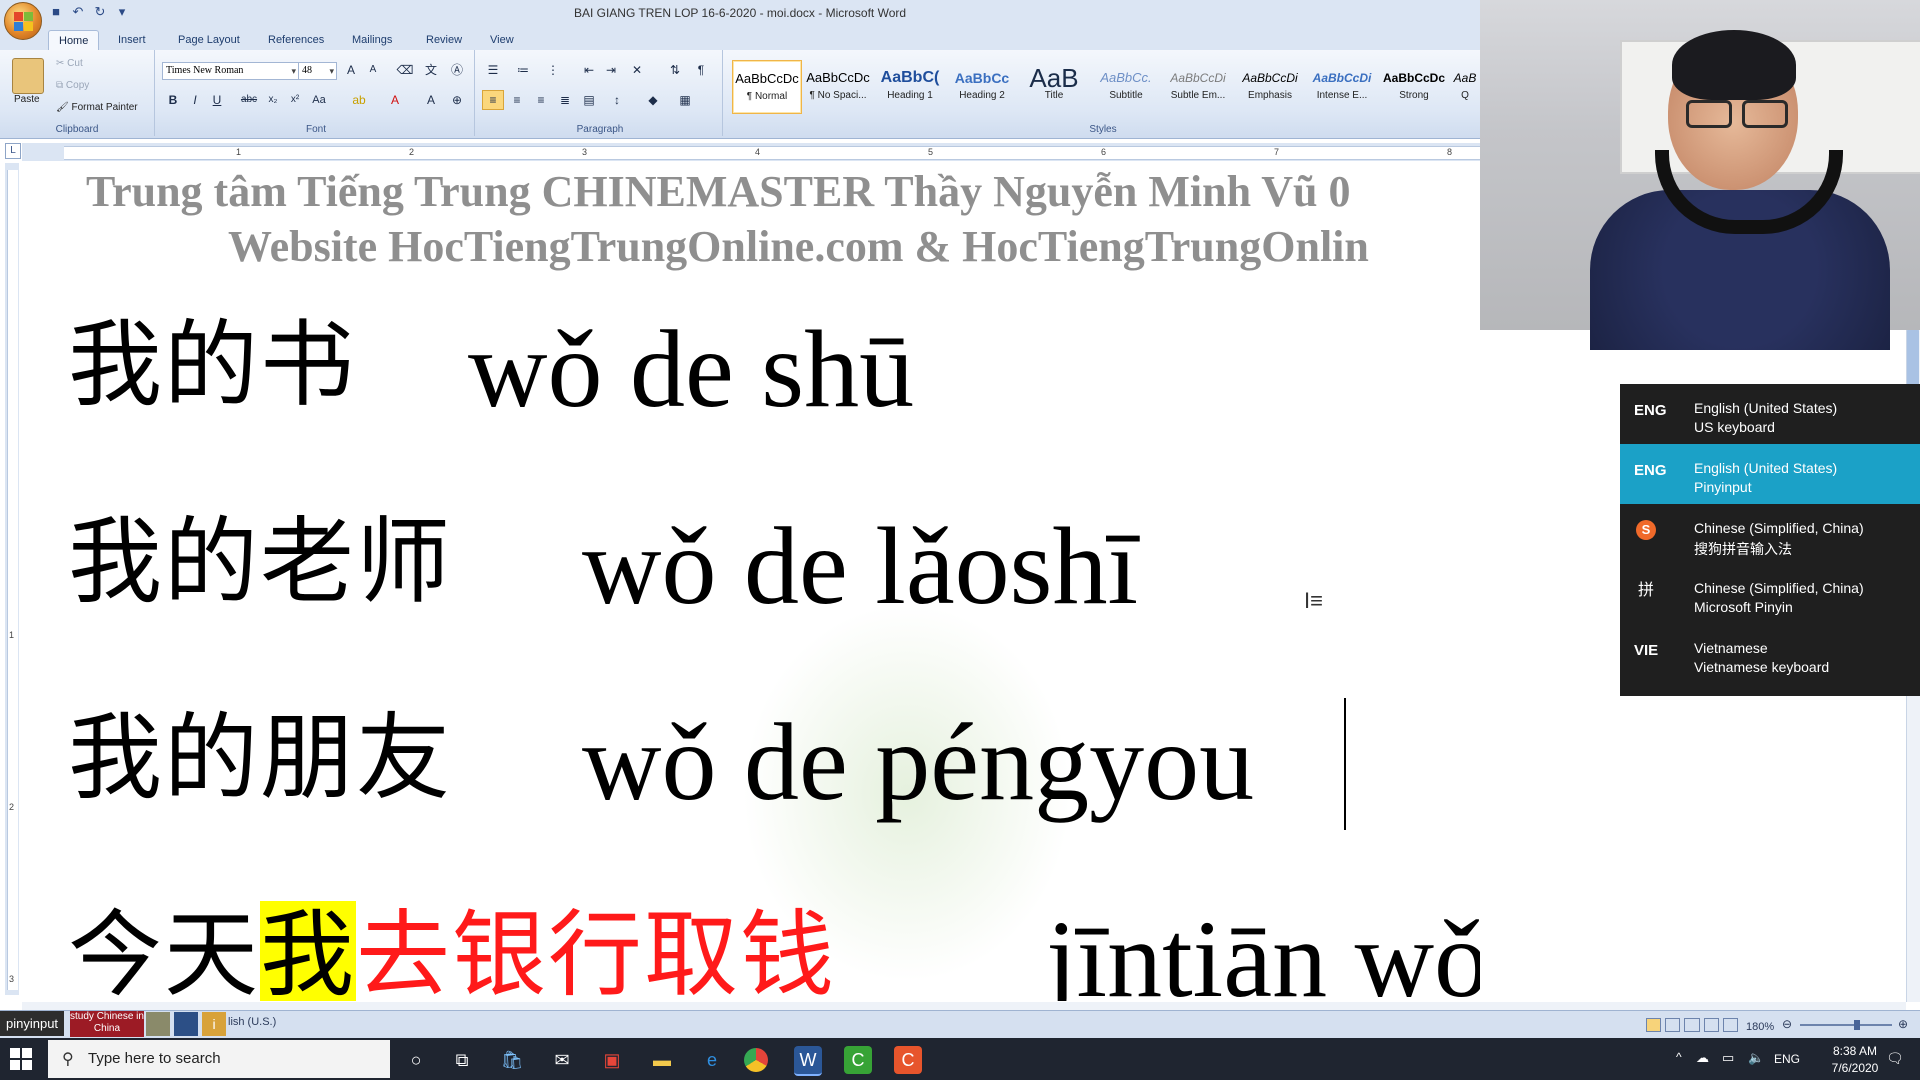  Describe the element at coordinates (296, 40) in the screenshot. I see `tab-references: References` at that location.